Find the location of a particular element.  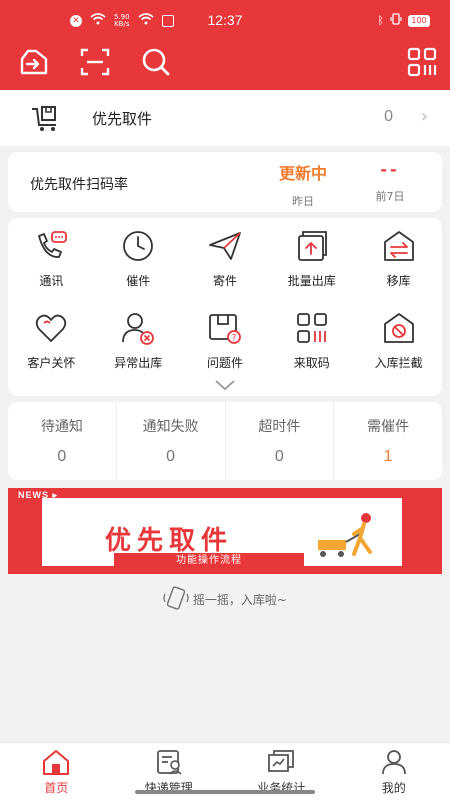

grid-item-abnormal-out: 异常出库 is located at coordinates (138, 351).